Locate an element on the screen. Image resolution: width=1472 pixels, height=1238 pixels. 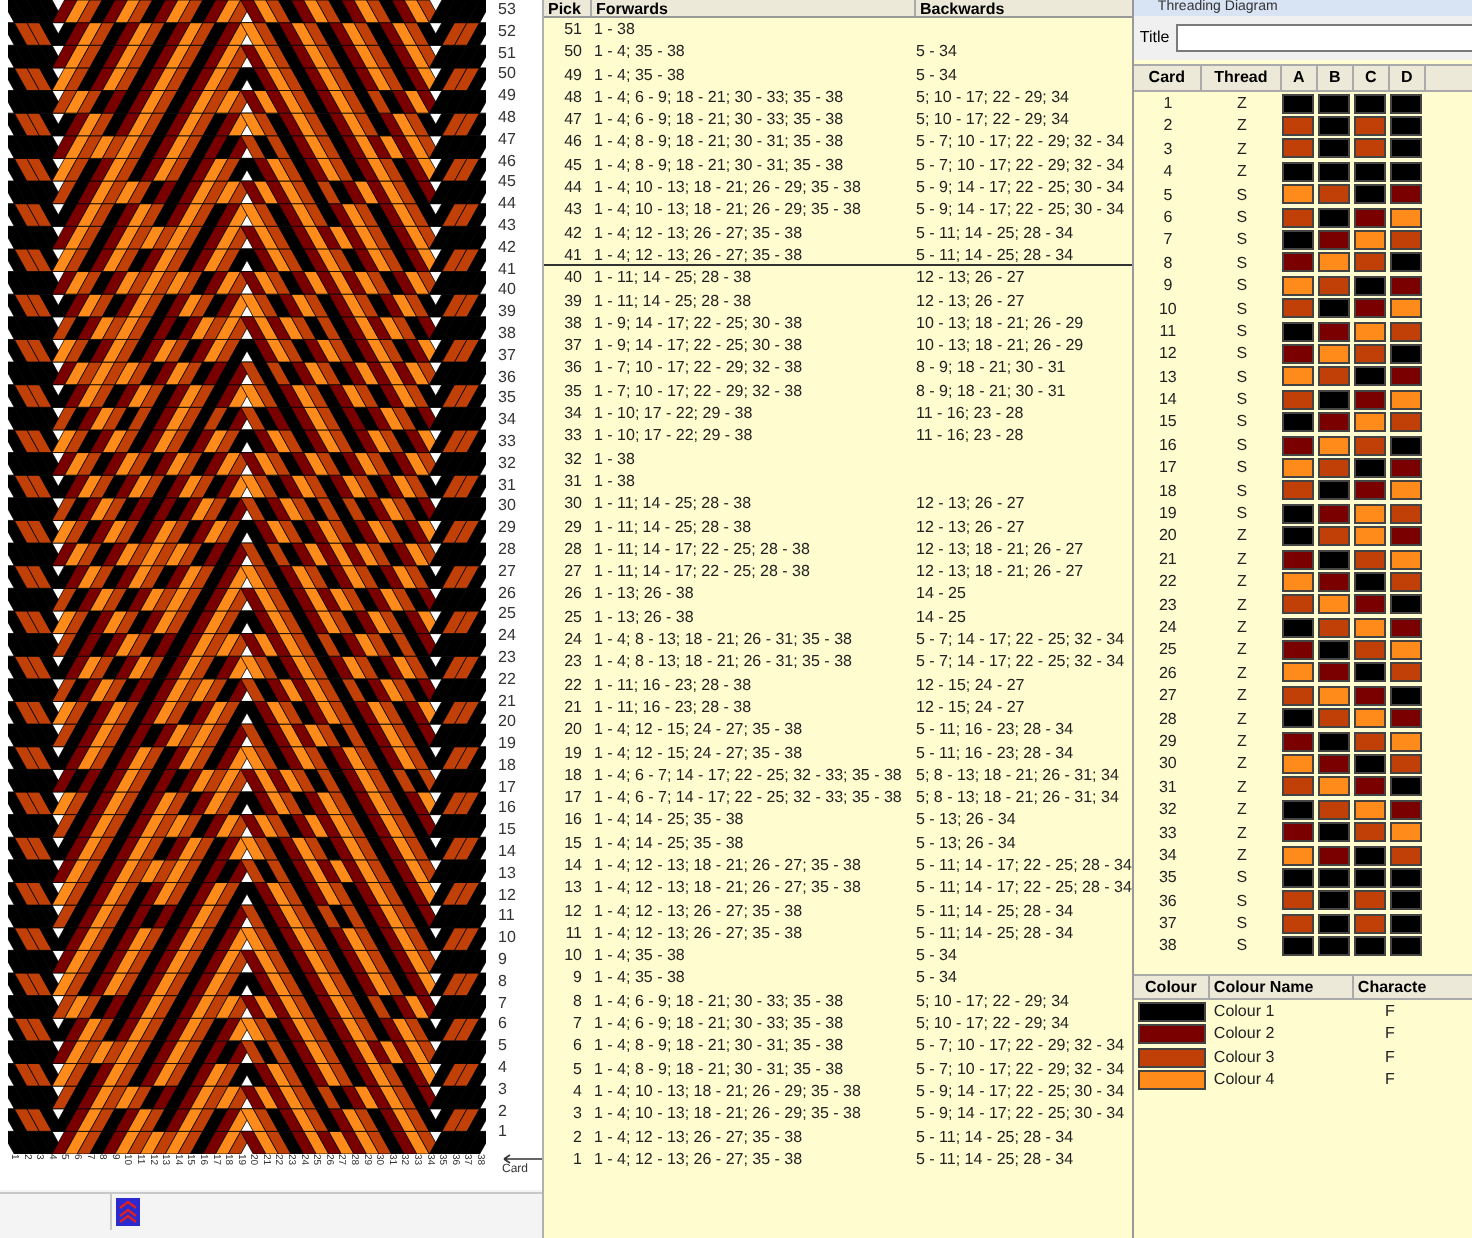
column-header: A is located at coordinates (1299, 78).